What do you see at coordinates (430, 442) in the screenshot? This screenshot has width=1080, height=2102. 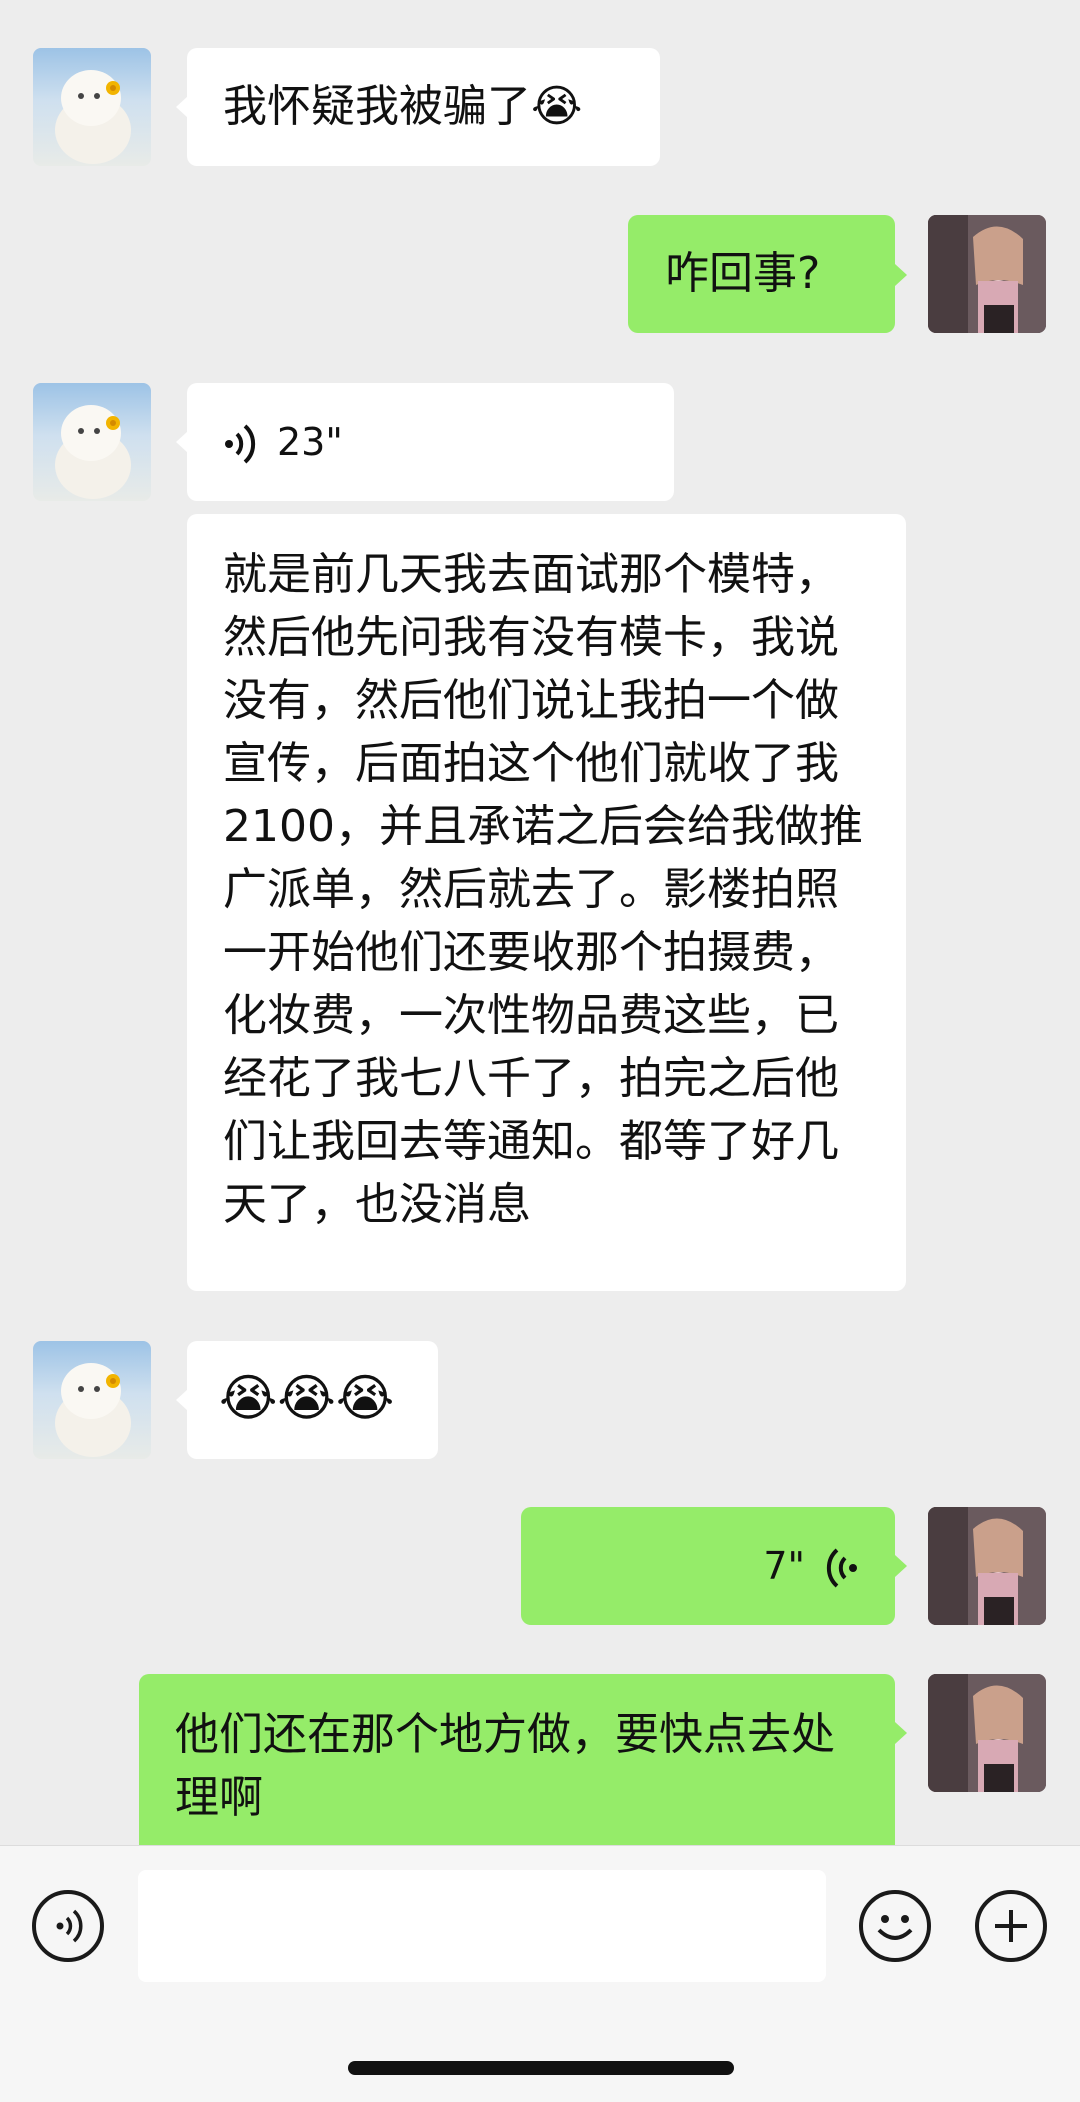 I see `voice-message-bubble: 23"` at bounding box center [430, 442].